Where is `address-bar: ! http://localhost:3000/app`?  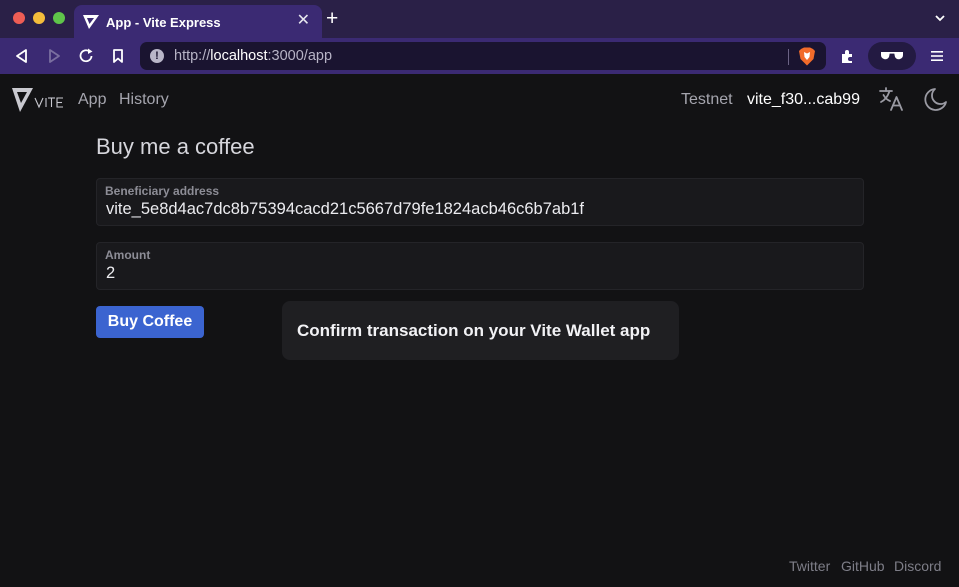
address-bar: ! http://localhost:3000/app is located at coordinates (483, 56).